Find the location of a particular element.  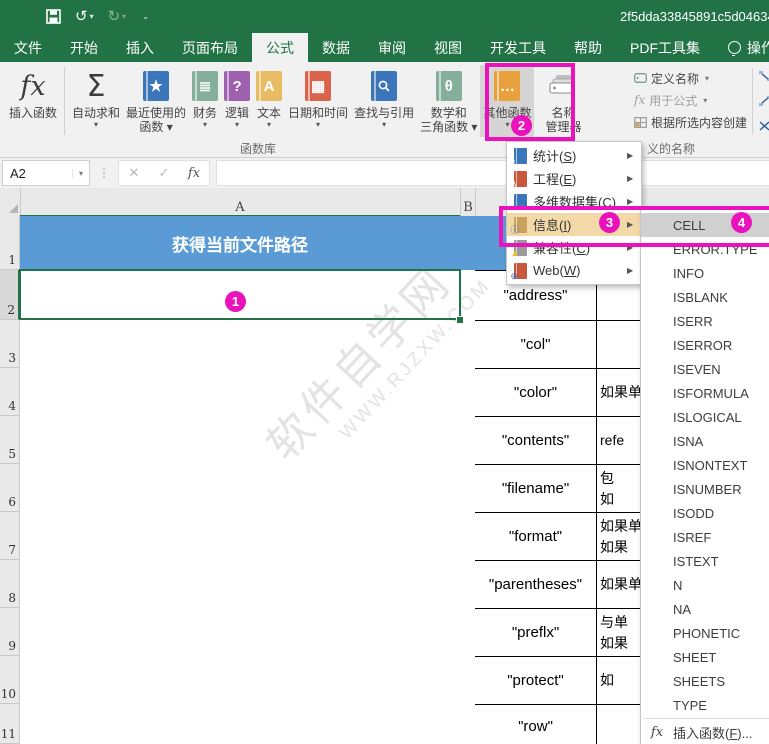

autosum-button: Σ 自动求和 ▾ is located at coordinates (96, 101).